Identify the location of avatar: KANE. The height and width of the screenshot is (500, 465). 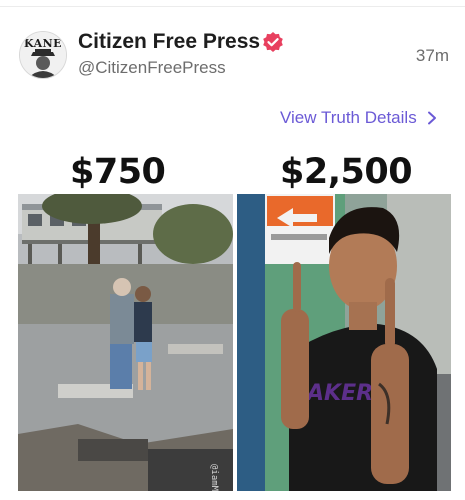
(43, 55).